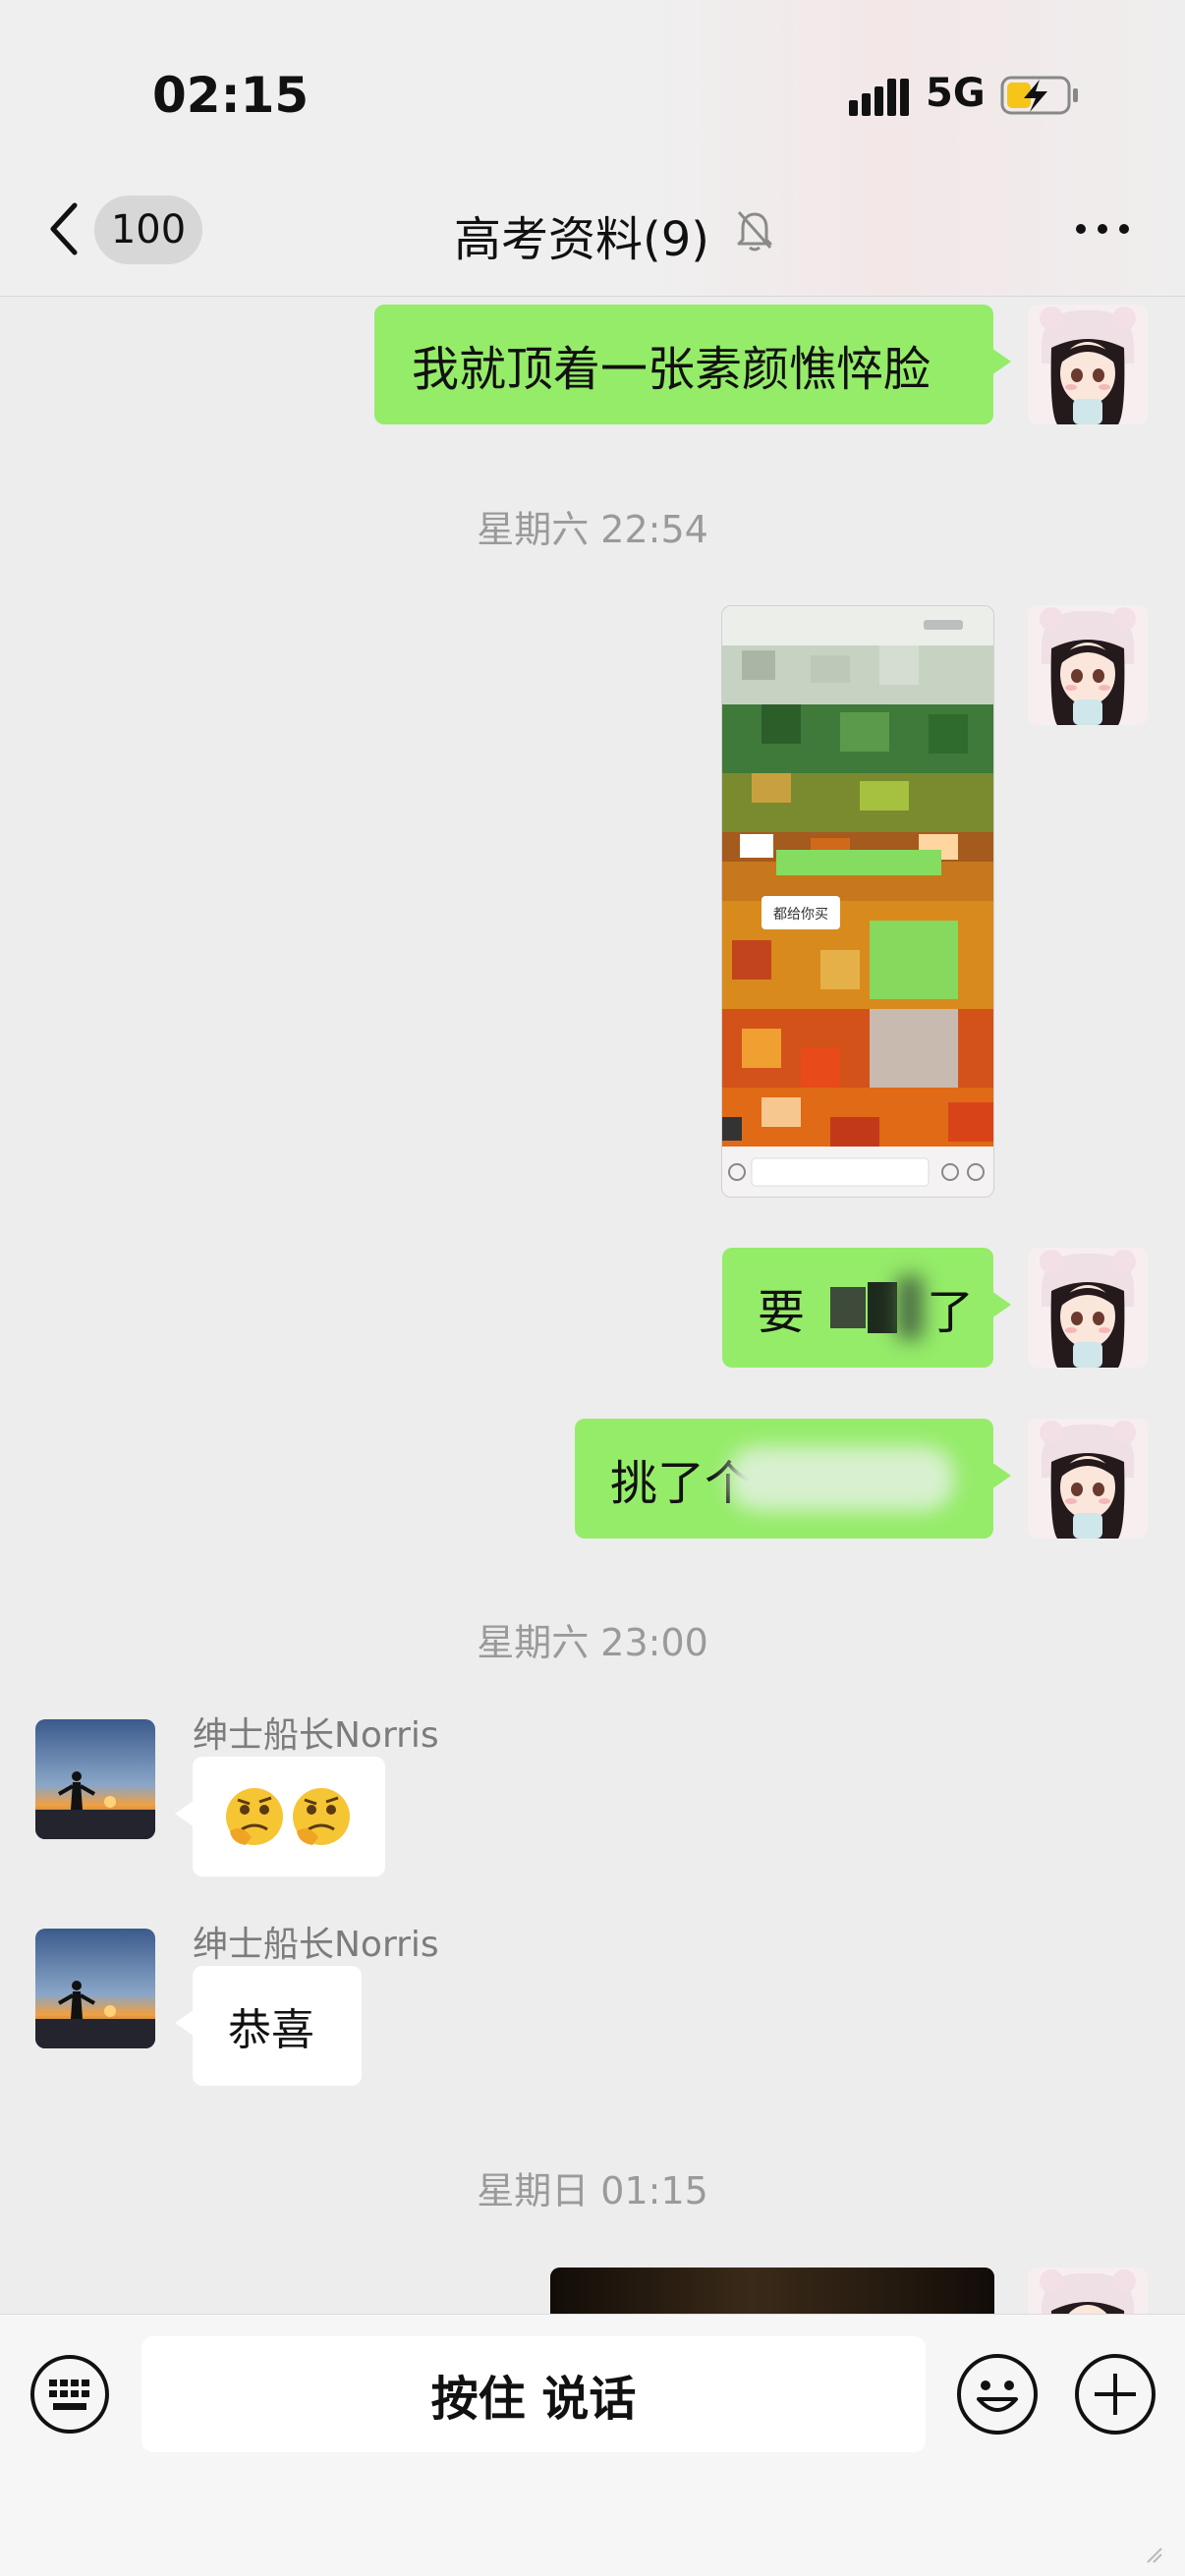  Describe the element at coordinates (581, 239) in the screenshot. I see `chat-title: 高考资料(9)` at that location.